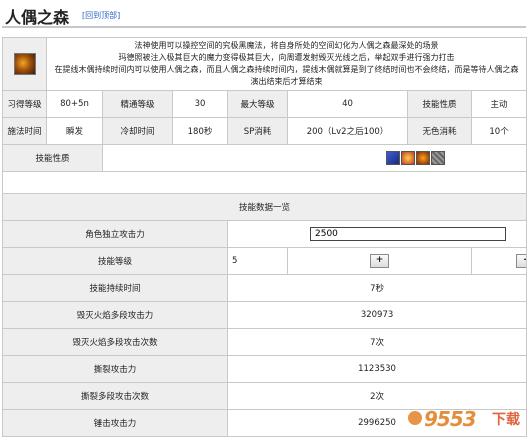  What do you see at coordinates (74, 104) in the screenshot?
I see `info-value: 80+5n` at bounding box center [74, 104].